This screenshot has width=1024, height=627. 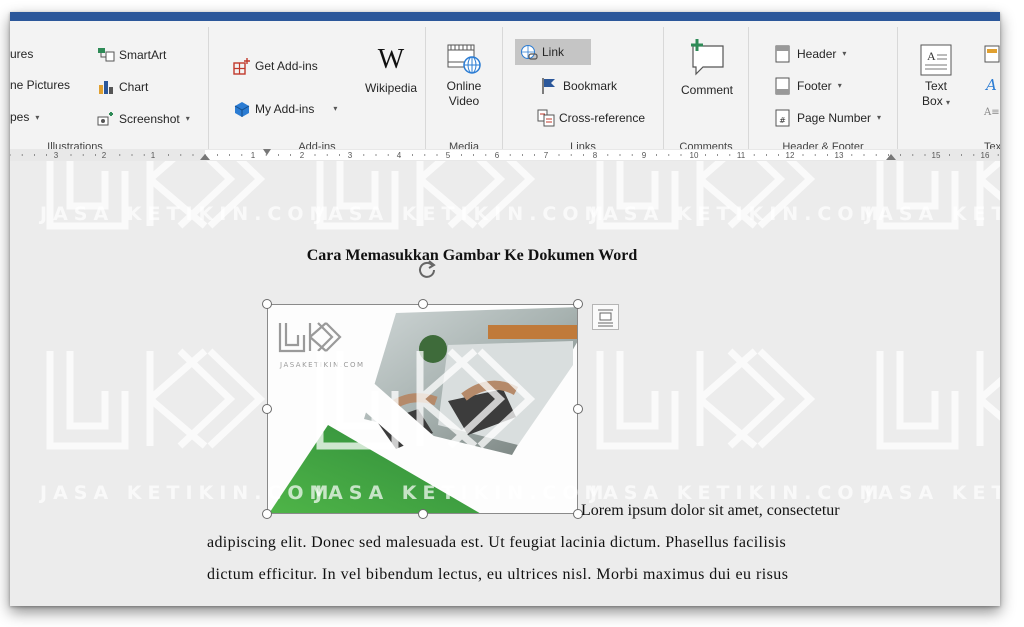 I want to click on comment-icon, so click(x=707, y=58).